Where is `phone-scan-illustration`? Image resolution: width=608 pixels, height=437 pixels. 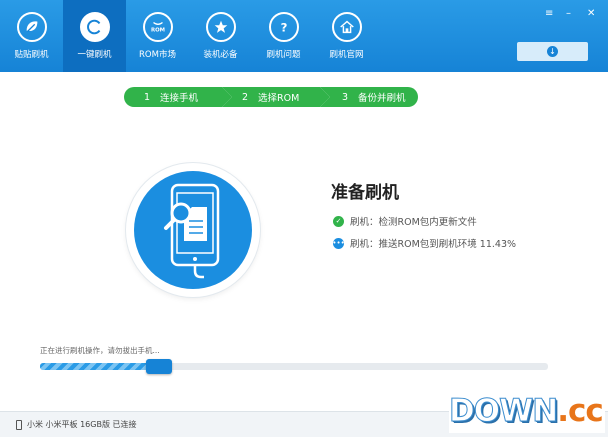 phone-scan-illustration is located at coordinates (193, 230).